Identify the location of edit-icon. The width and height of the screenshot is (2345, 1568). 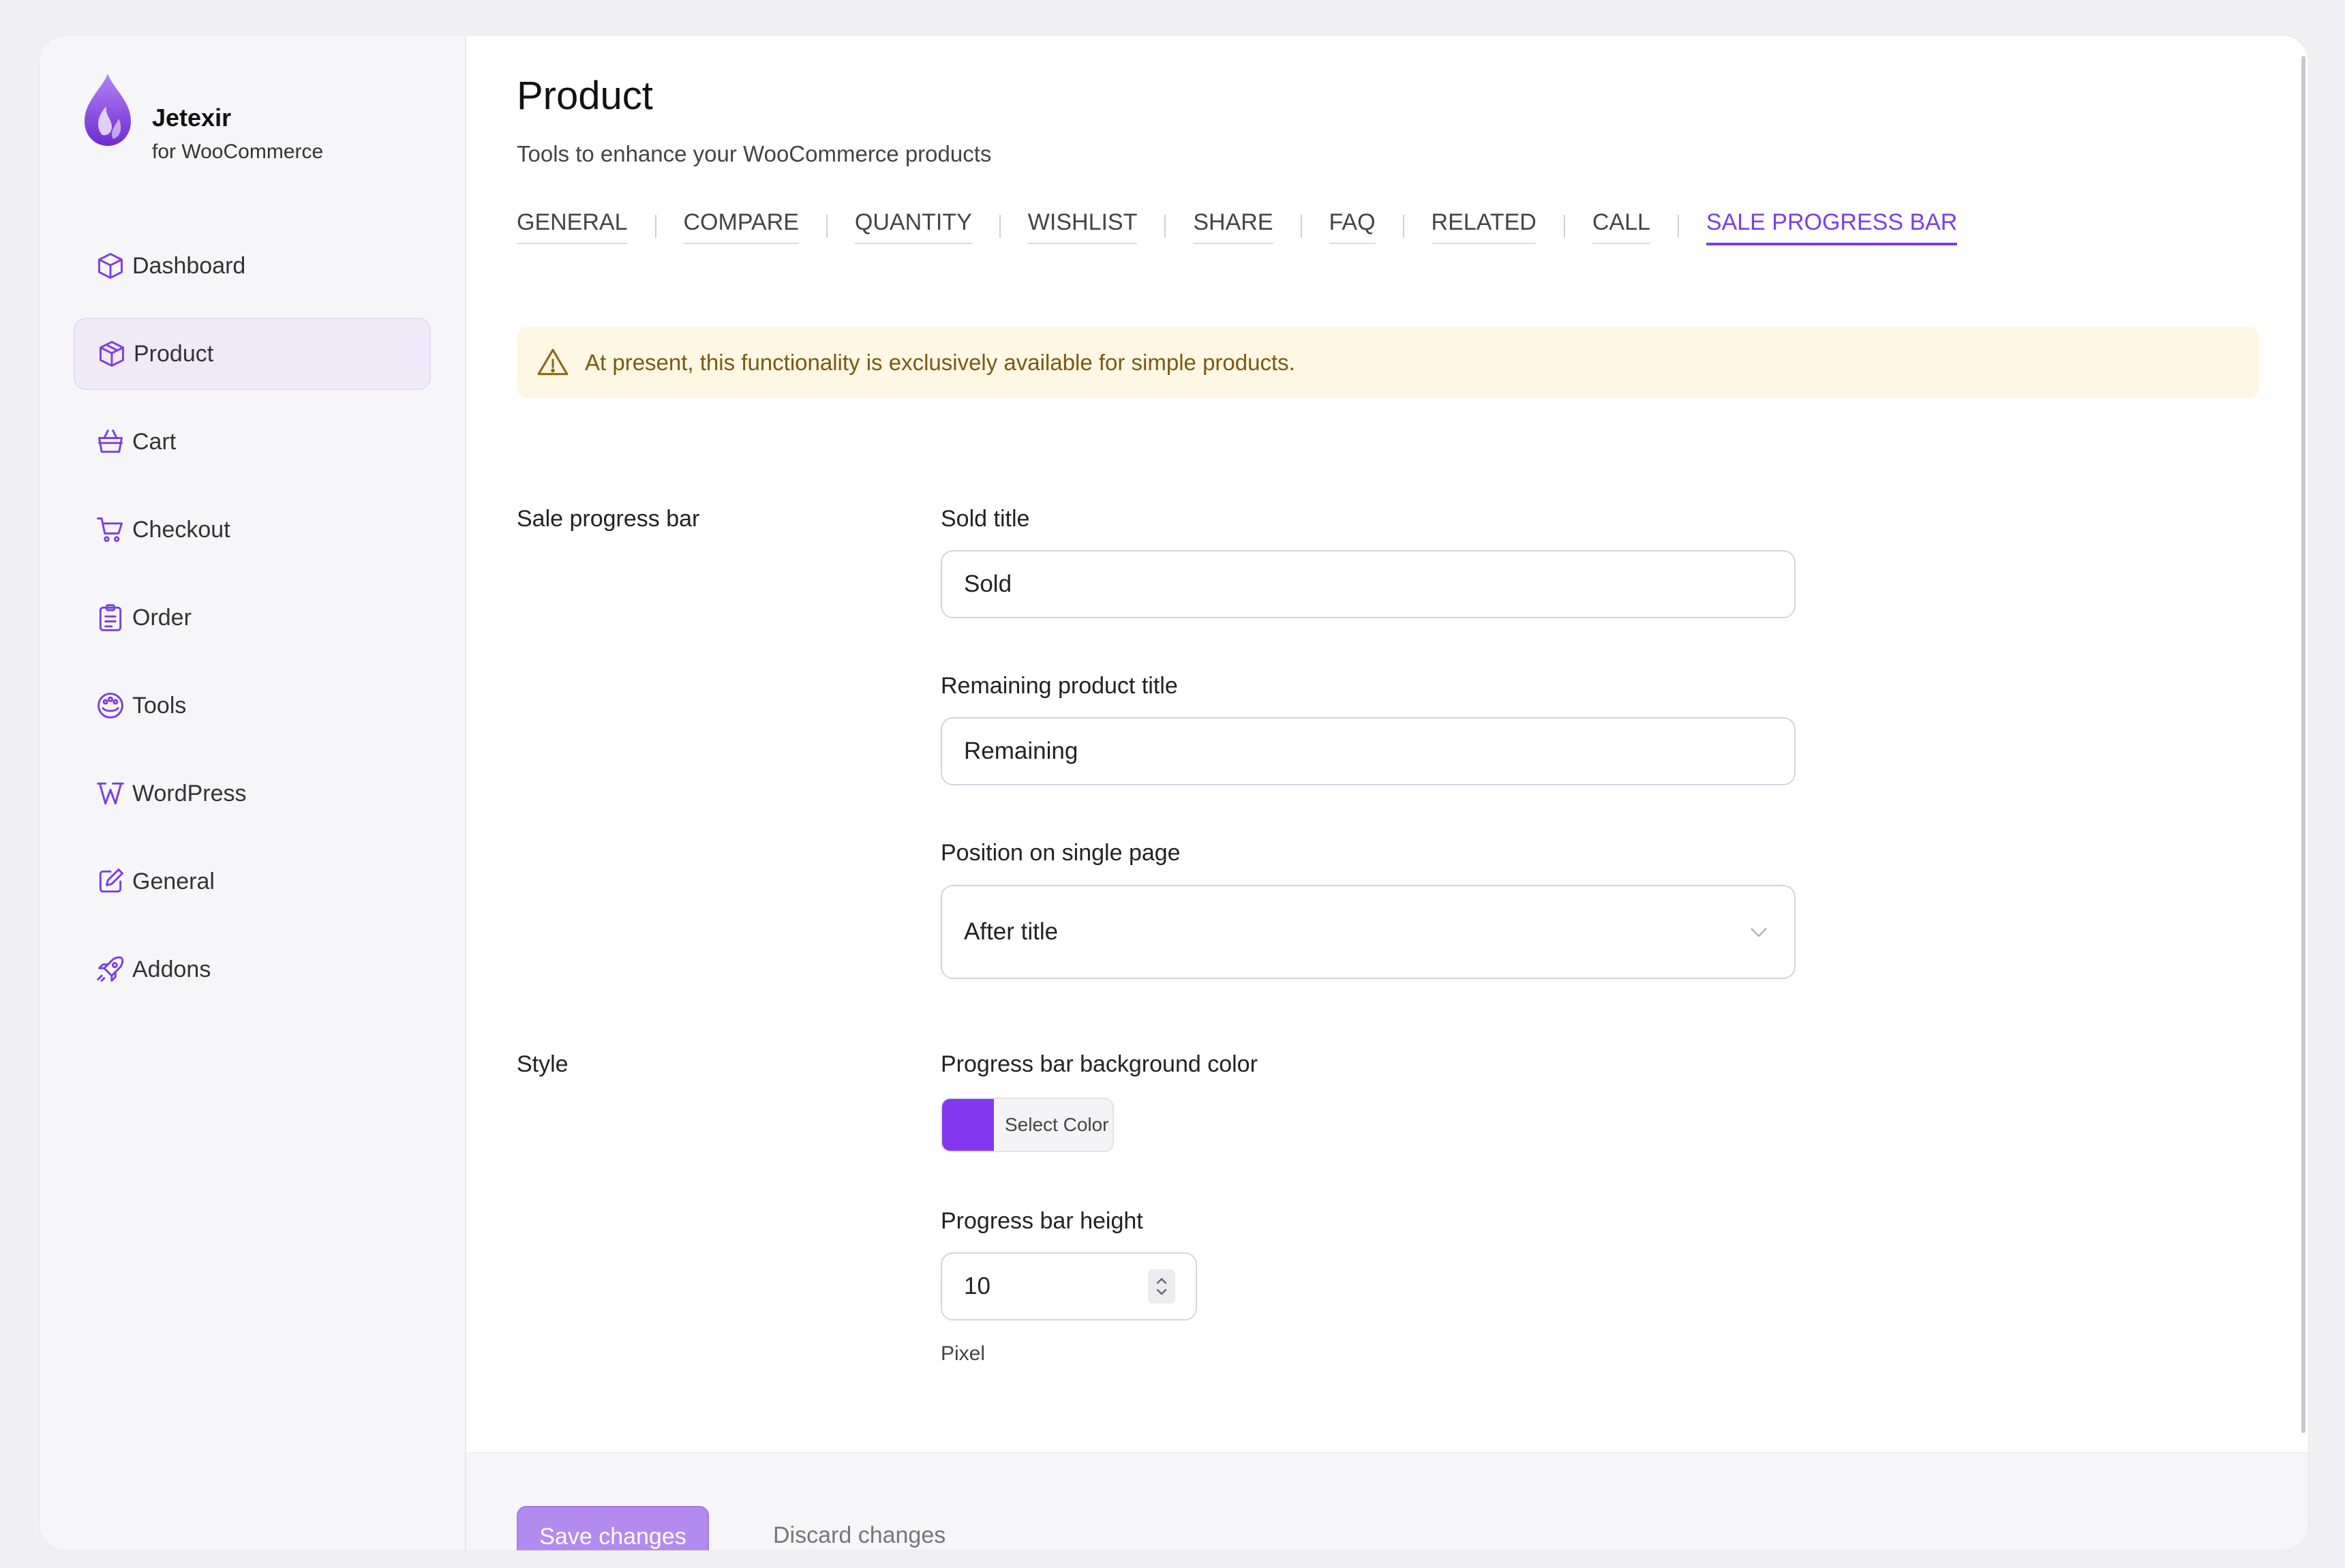
(110, 881).